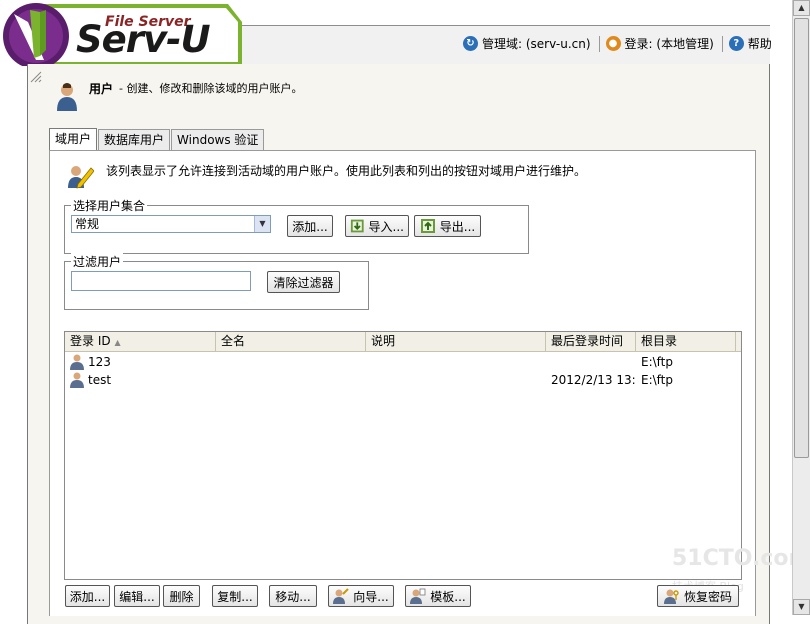 This screenshot has height=624, width=810. I want to click on header-links: ↻ 管理域: (serv-u.cn) ● 登录: (本地管理) ? 帮助, so click(620, 43).